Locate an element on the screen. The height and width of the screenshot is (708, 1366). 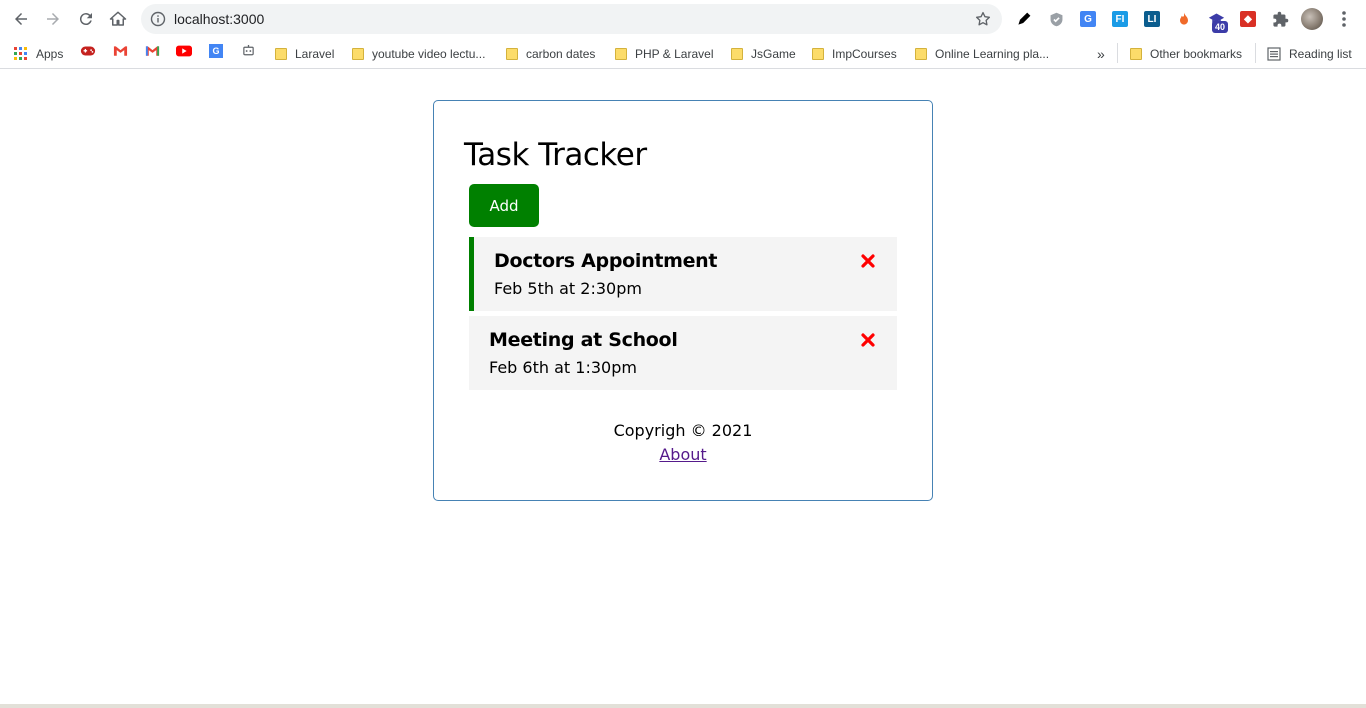
bookmark-apps: Apps is located at coordinates (38, 54).